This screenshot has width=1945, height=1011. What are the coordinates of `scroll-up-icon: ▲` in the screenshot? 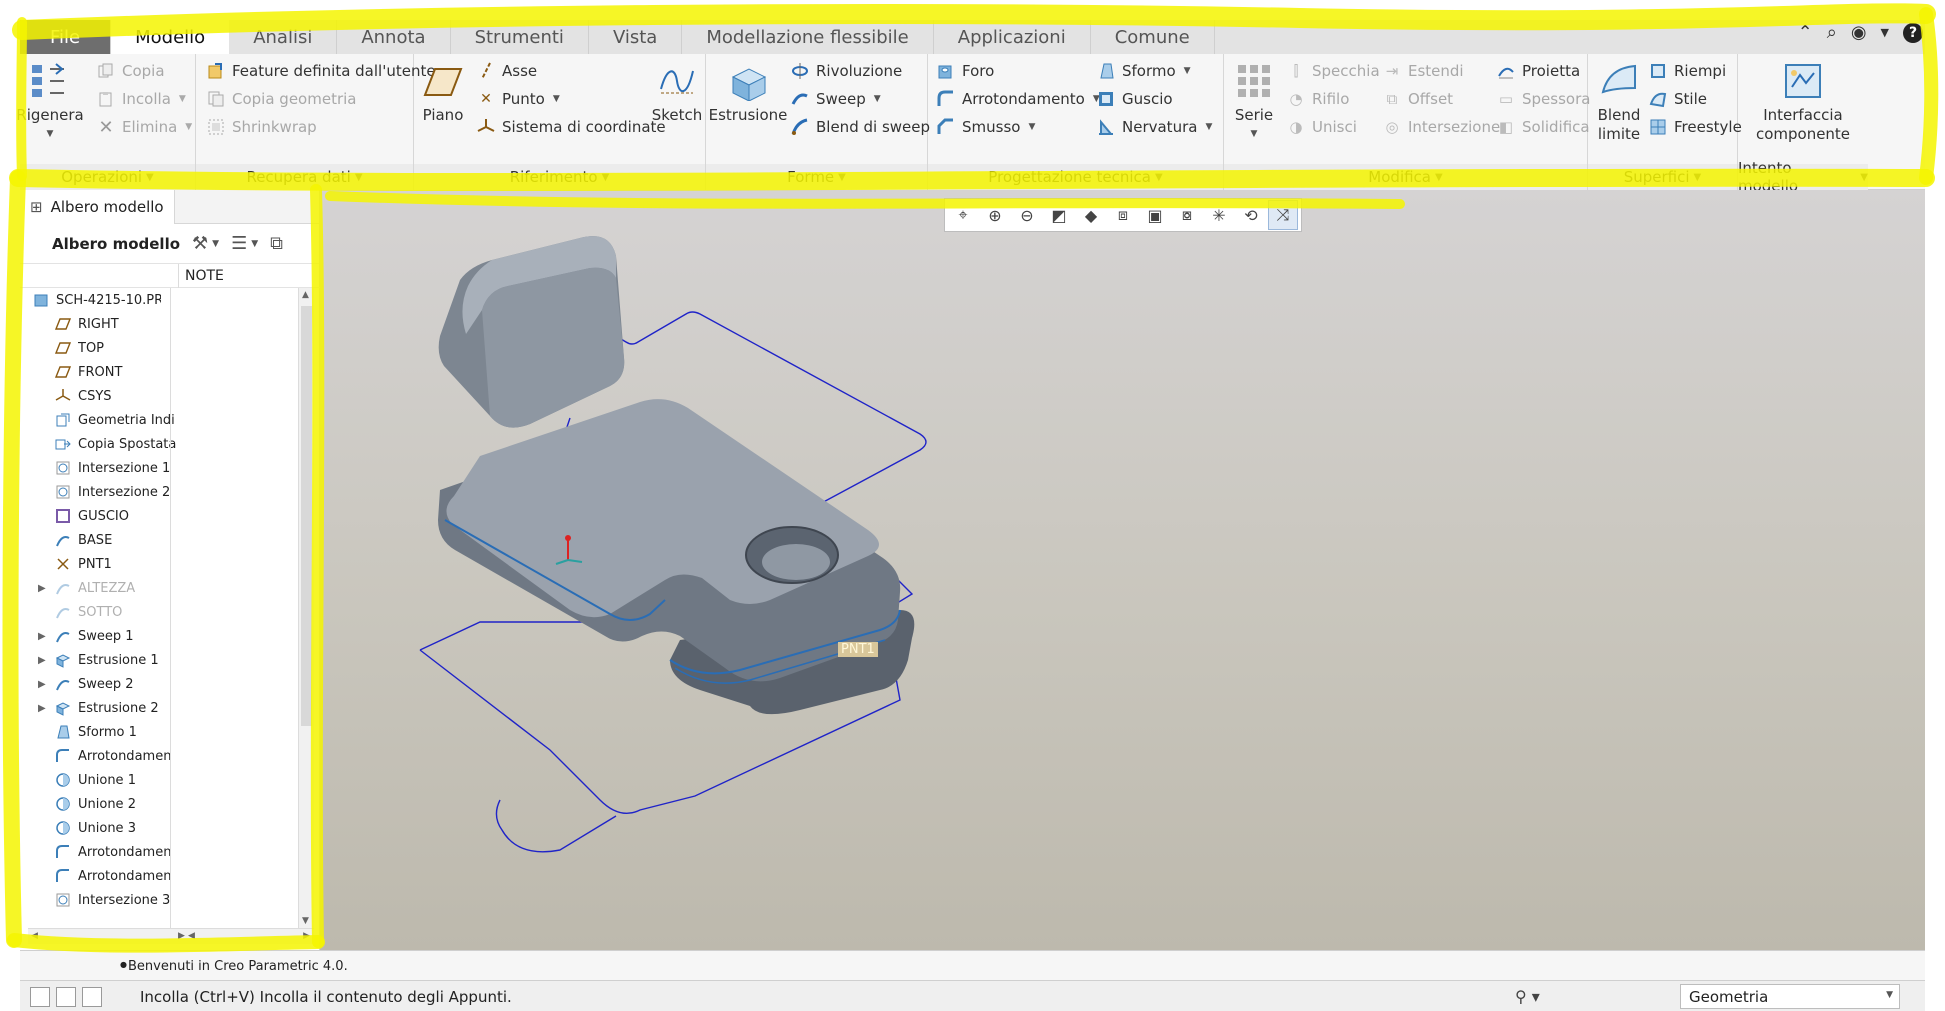 It's located at (305, 295).